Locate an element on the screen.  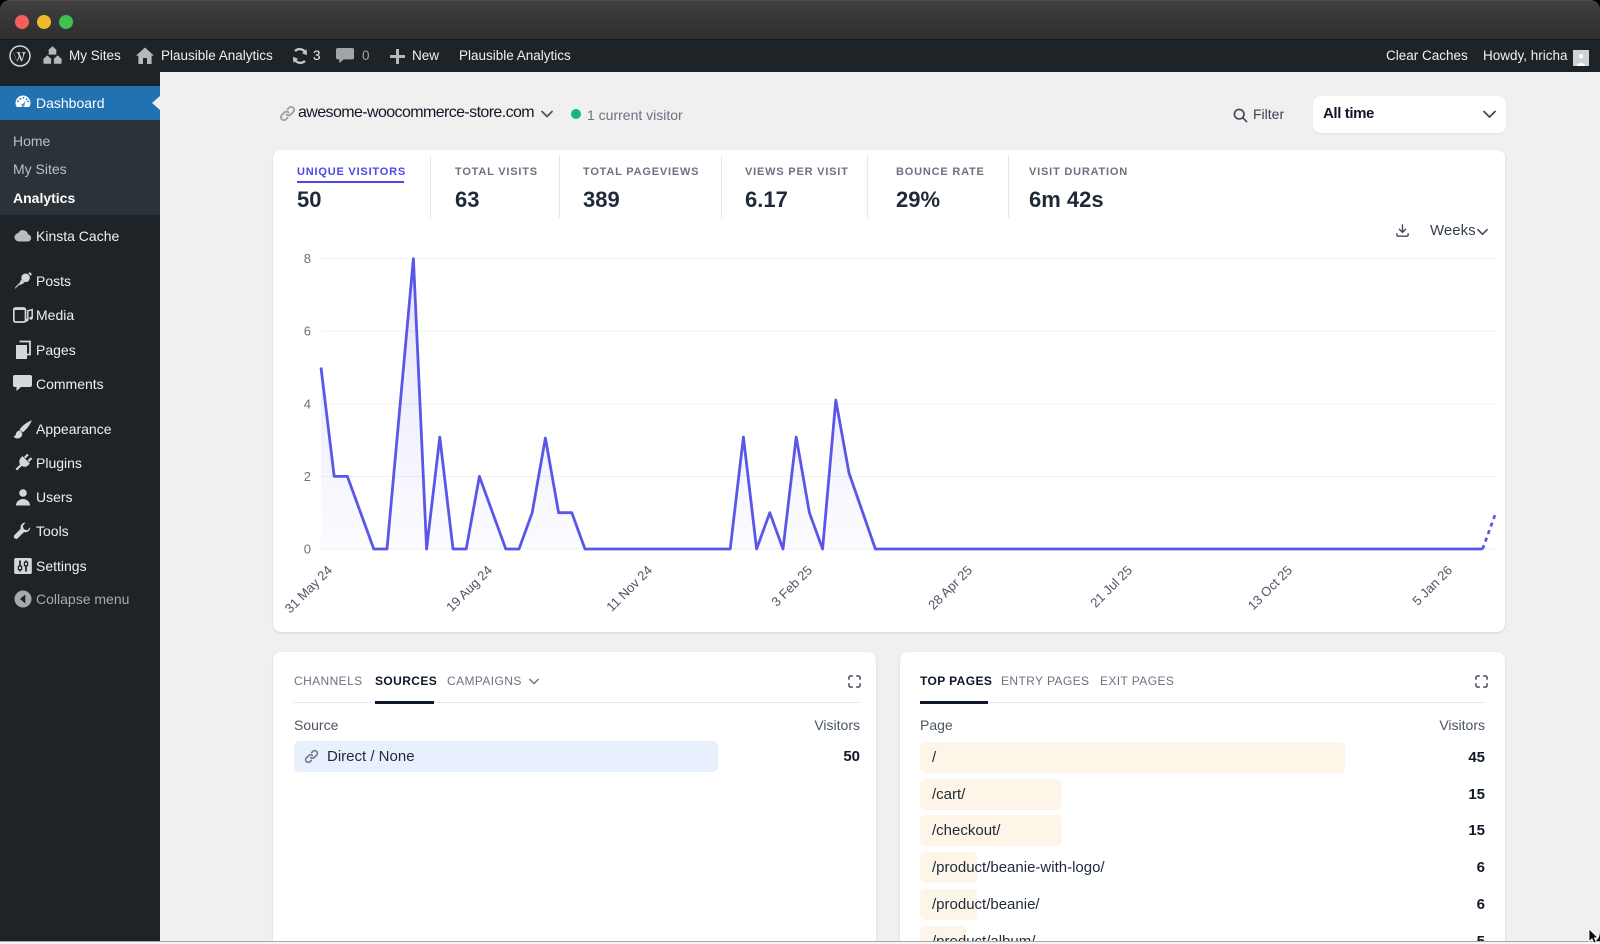
svg-text: 3 Feb 25 is located at coordinates (791, 586).